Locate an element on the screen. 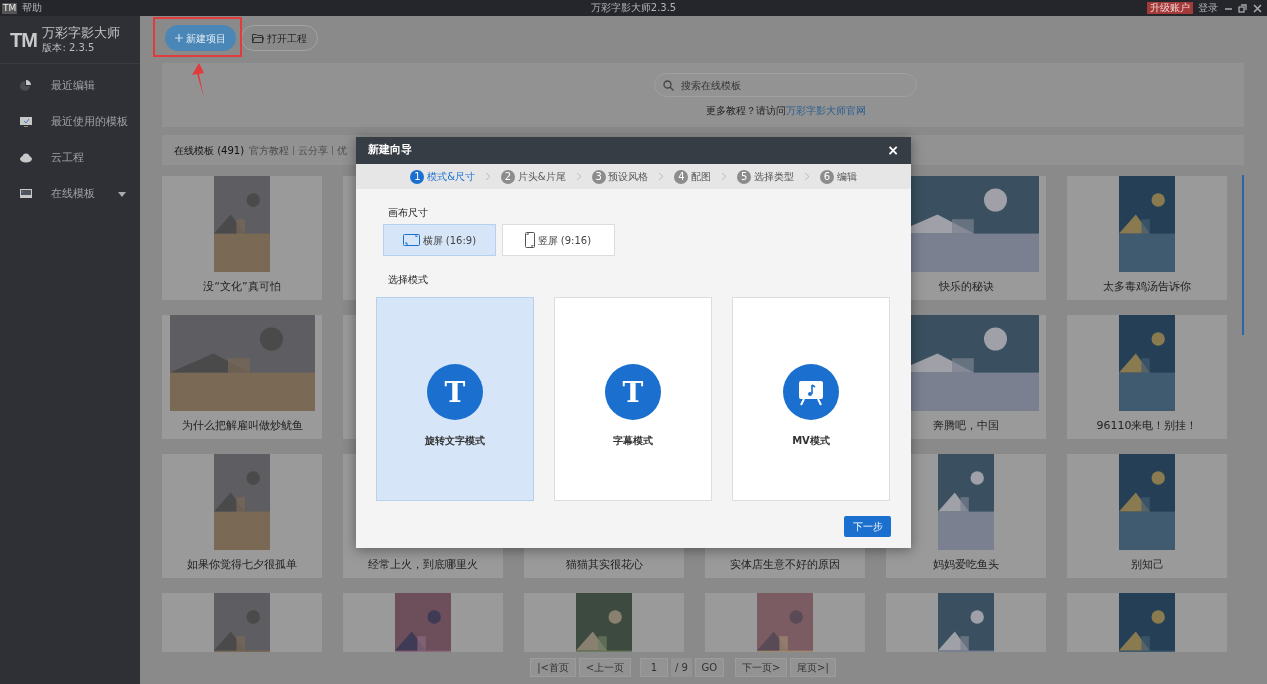 The height and width of the screenshot is (684, 1267). pie-icon is located at coordinates (26, 86).